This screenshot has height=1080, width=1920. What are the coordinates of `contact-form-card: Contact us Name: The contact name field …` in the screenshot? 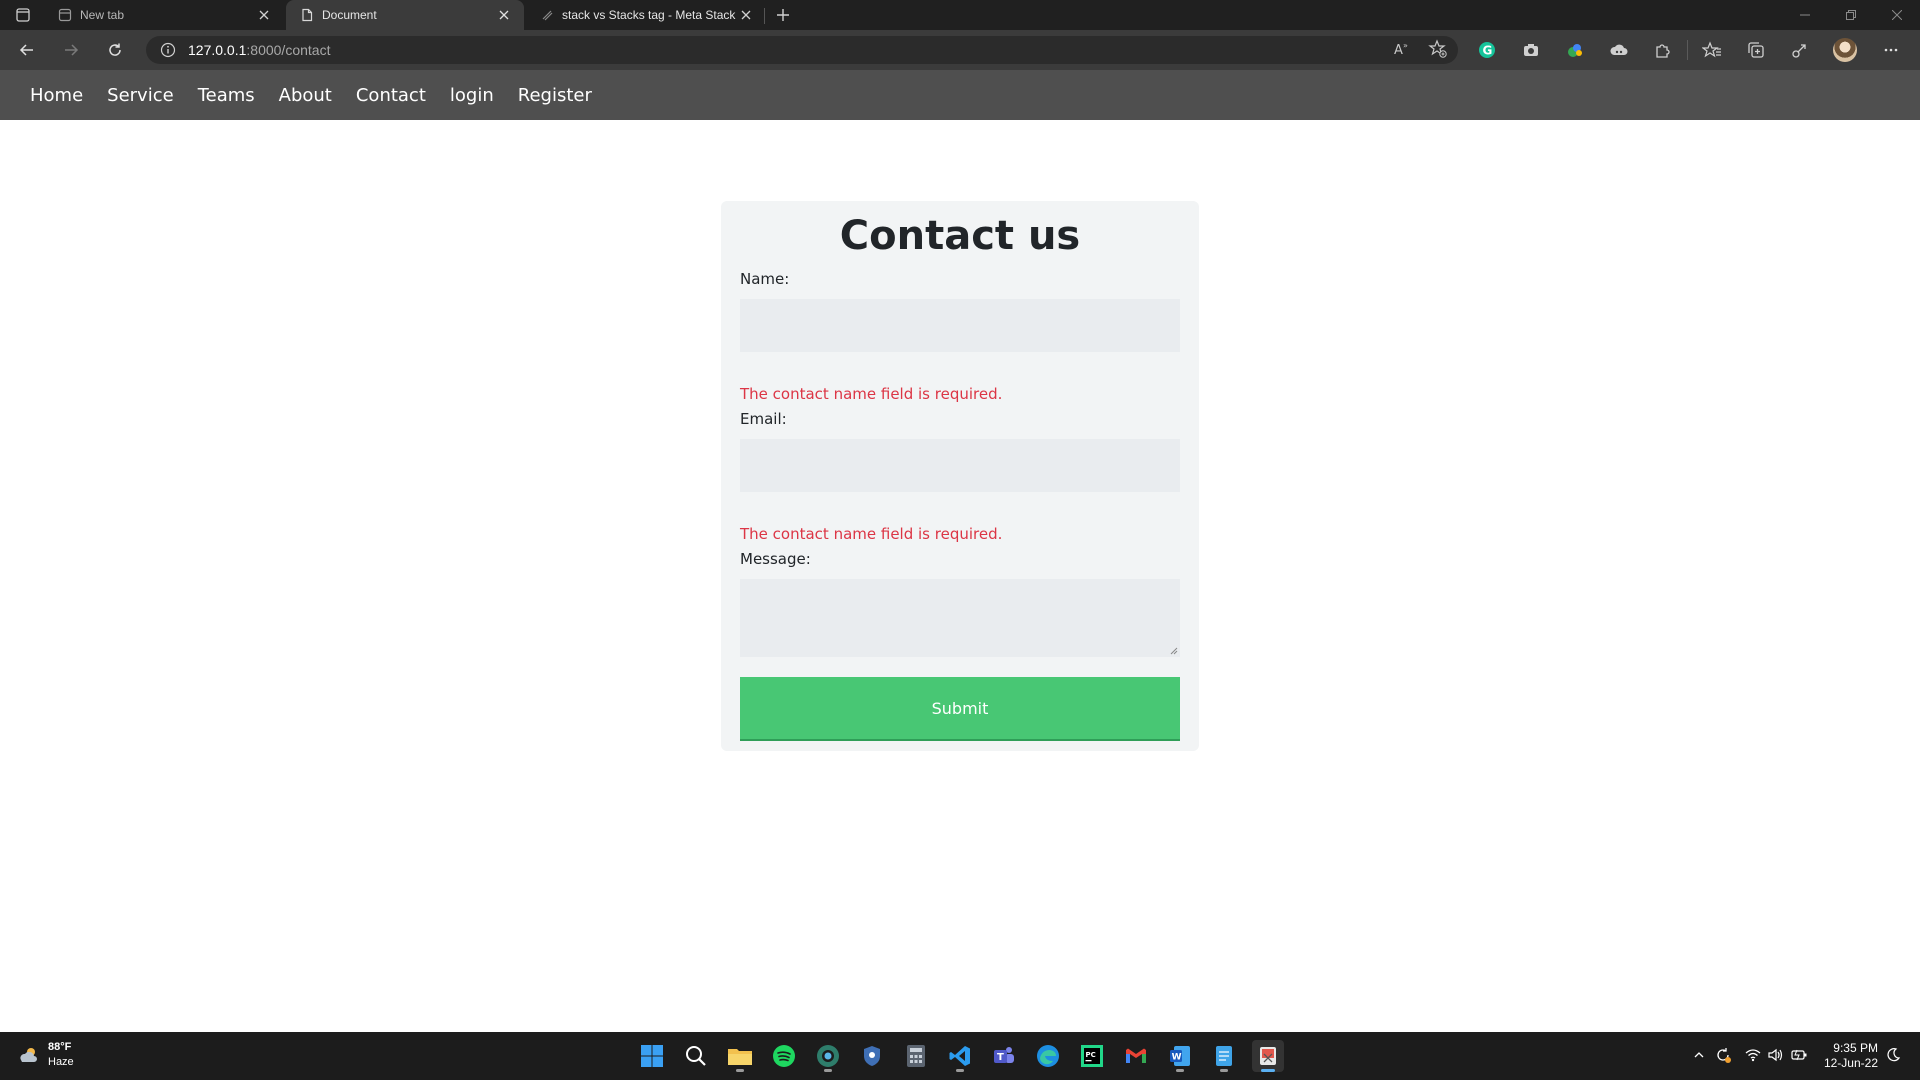 It's located at (960, 476).